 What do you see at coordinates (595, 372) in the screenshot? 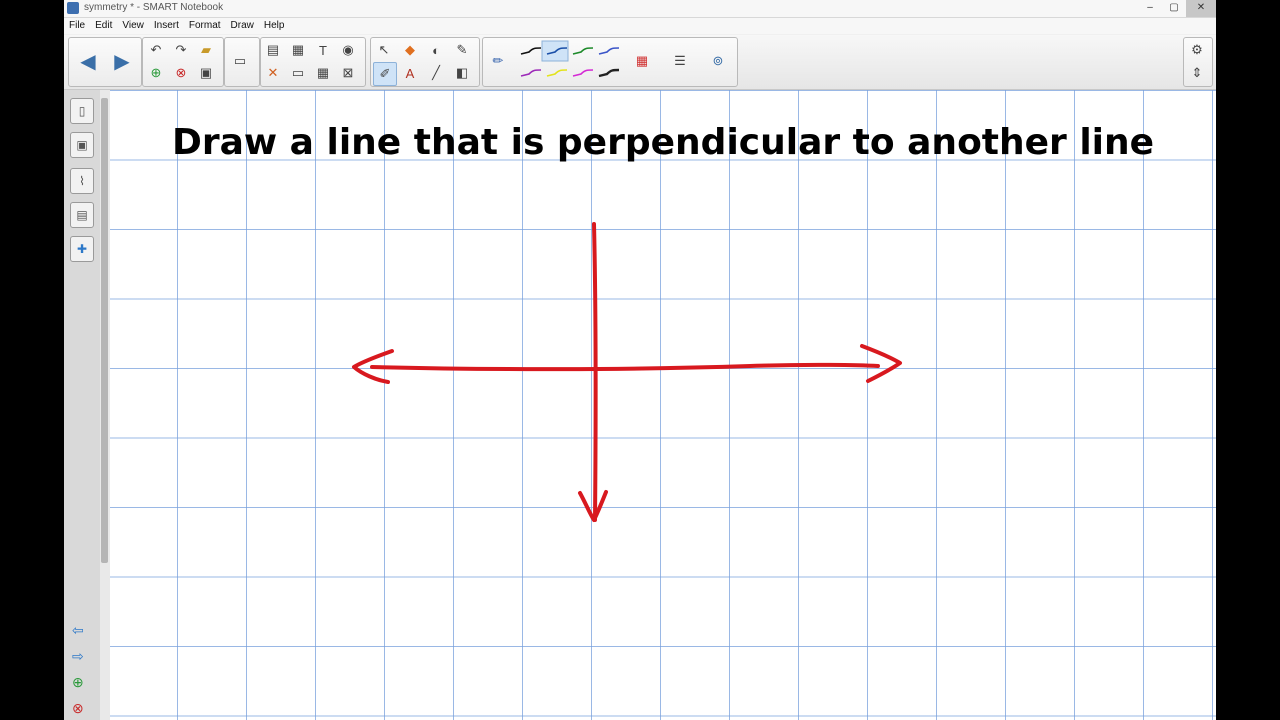
I see `vertical-ink-line` at bounding box center [595, 372].